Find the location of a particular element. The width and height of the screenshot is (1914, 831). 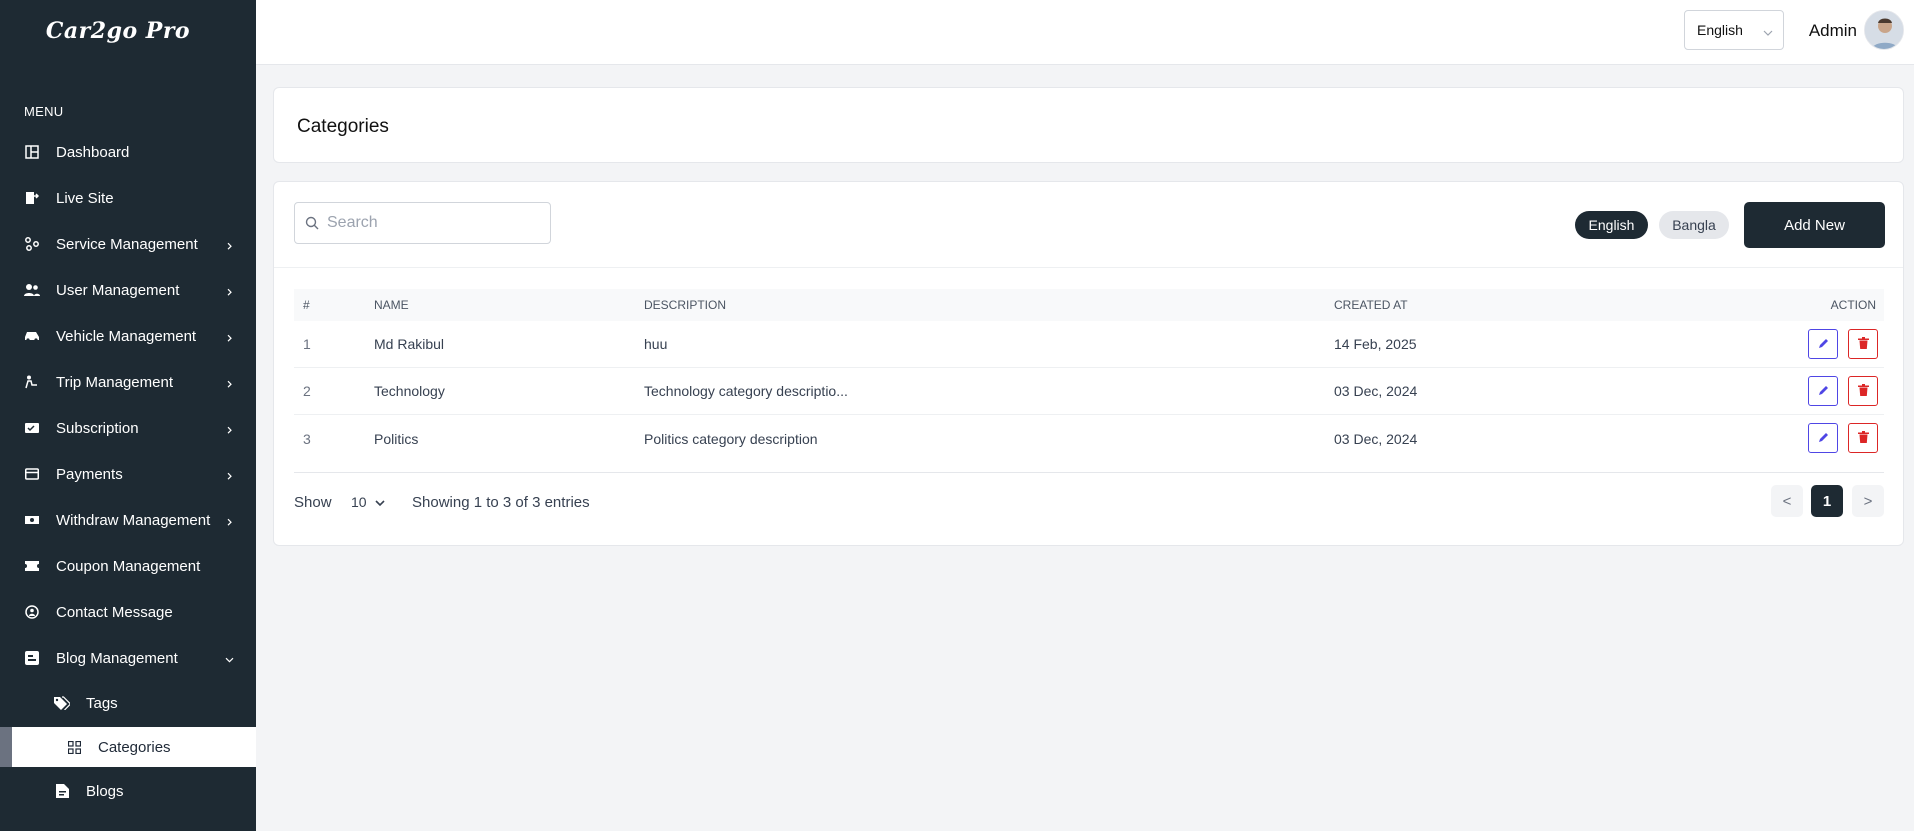

column-header: CREATED AT is located at coordinates (1371, 305).